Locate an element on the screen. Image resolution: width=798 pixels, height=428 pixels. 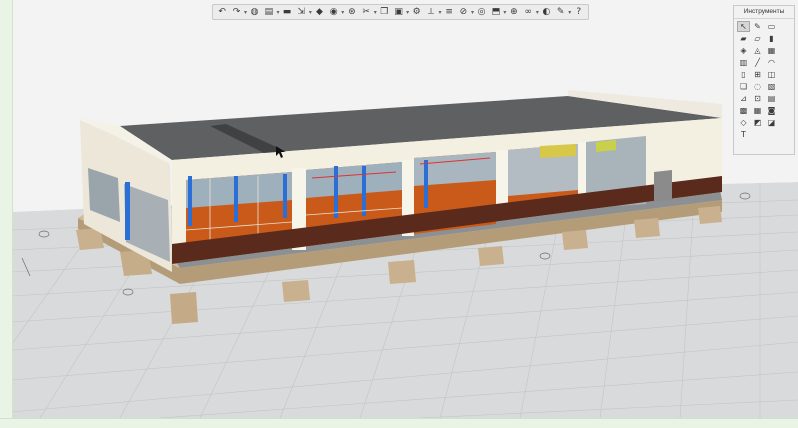
figure-tool-icon: ◇ is located at coordinates (743, 122).